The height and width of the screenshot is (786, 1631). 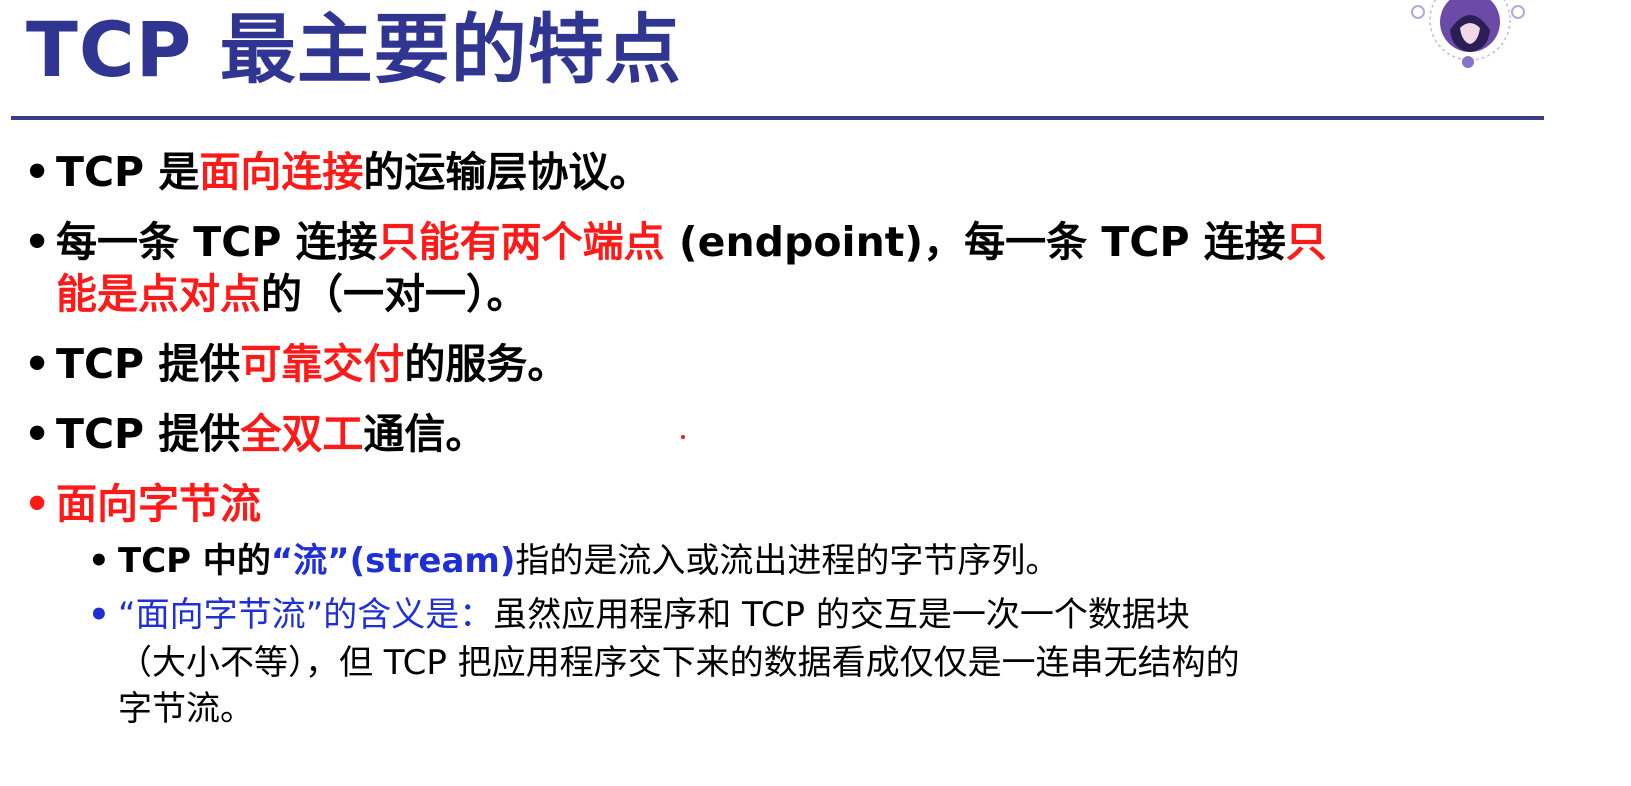 What do you see at coordinates (432, 561) in the screenshot?
I see `sub-bullet-1-highlight-b: (stream)` at bounding box center [432, 561].